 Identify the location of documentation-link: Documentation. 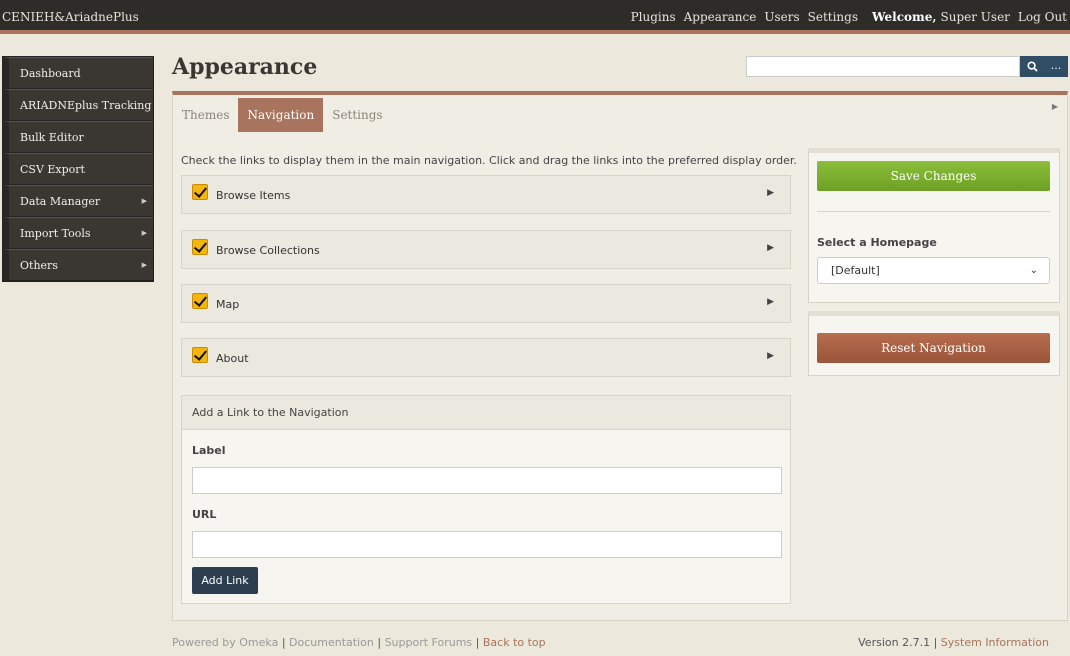
(331, 642).